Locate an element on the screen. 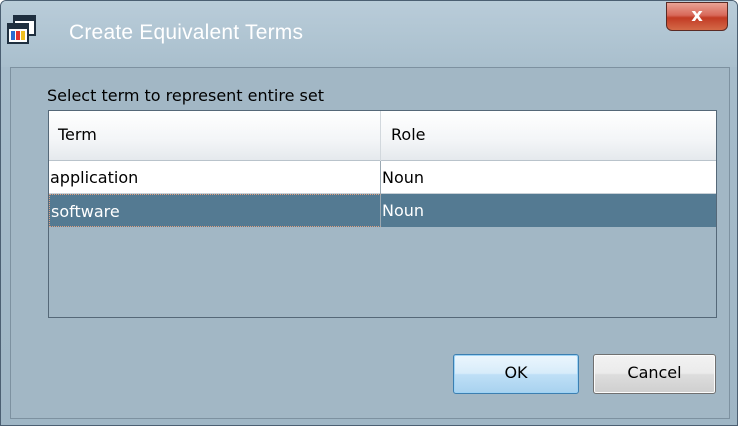 The image size is (740, 428). close-icon: x is located at coordinates (697, 15).